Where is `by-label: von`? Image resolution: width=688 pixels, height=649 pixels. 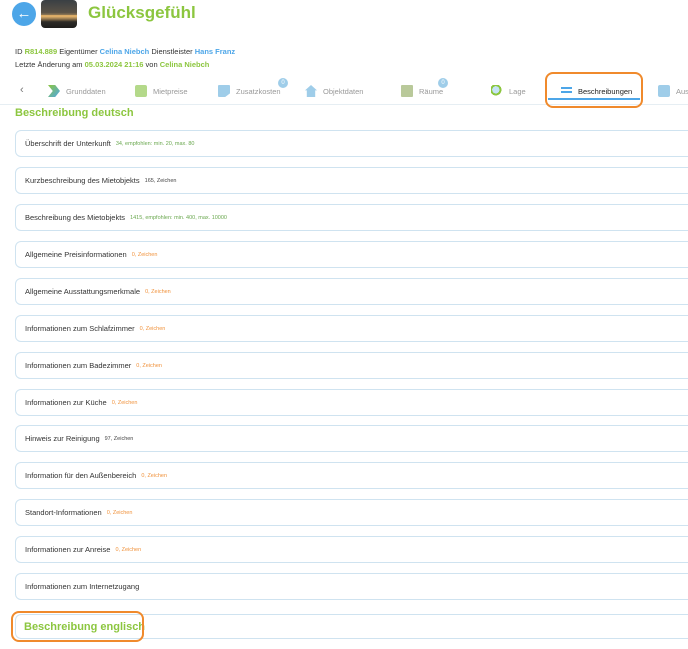
by-label: von is located at coordinates (151, 64).